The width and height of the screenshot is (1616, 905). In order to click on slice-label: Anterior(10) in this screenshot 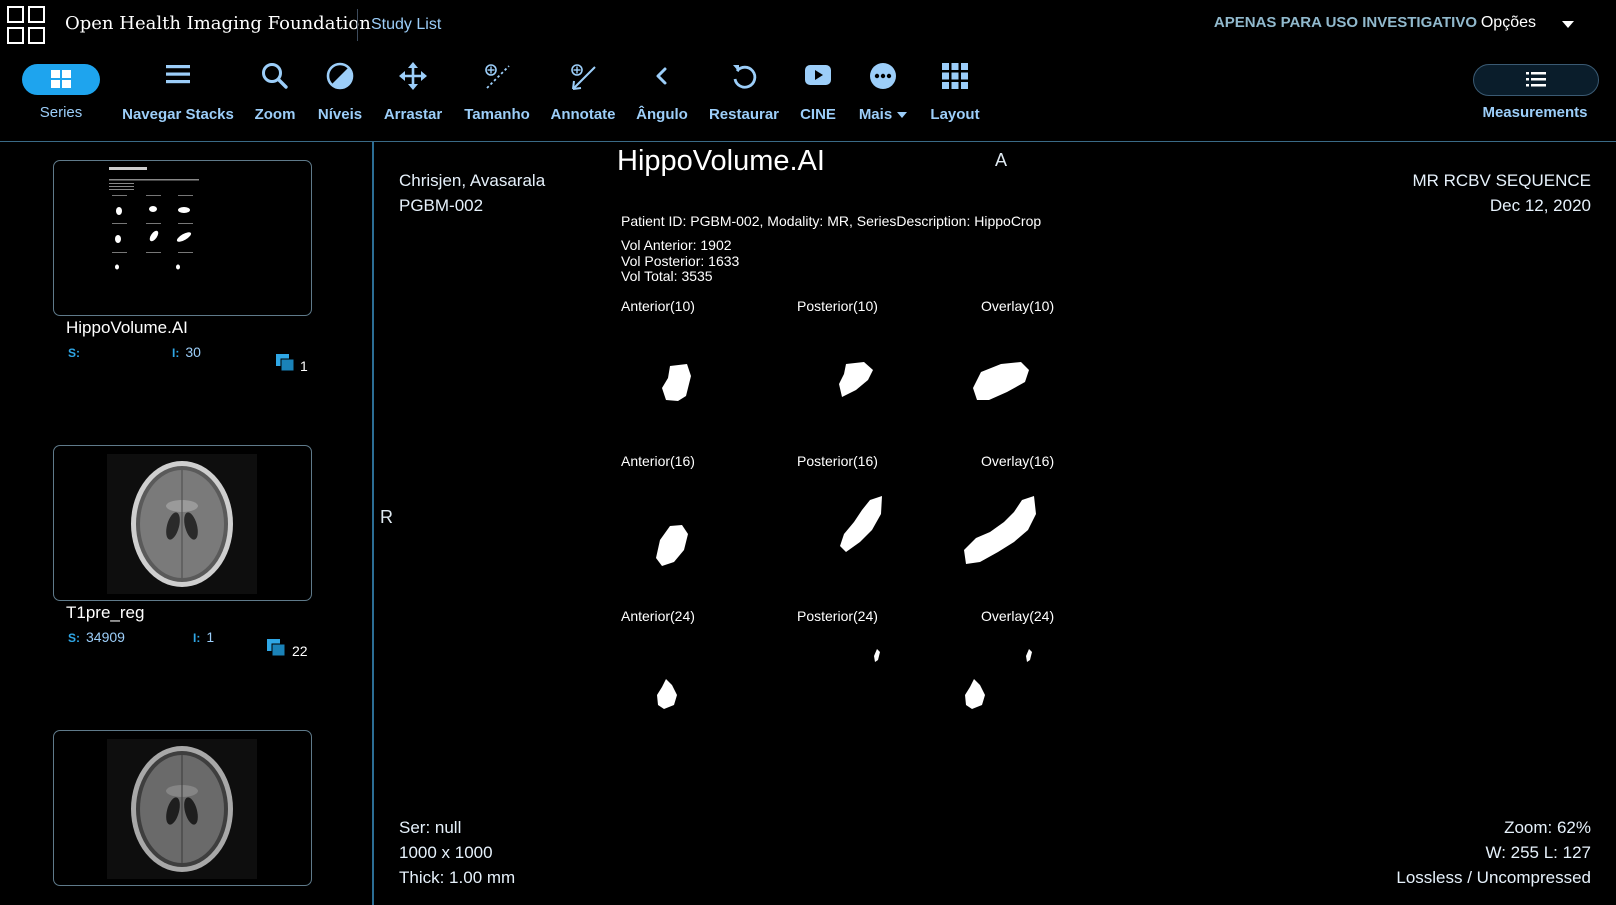, I will do `click(658, 306)`.